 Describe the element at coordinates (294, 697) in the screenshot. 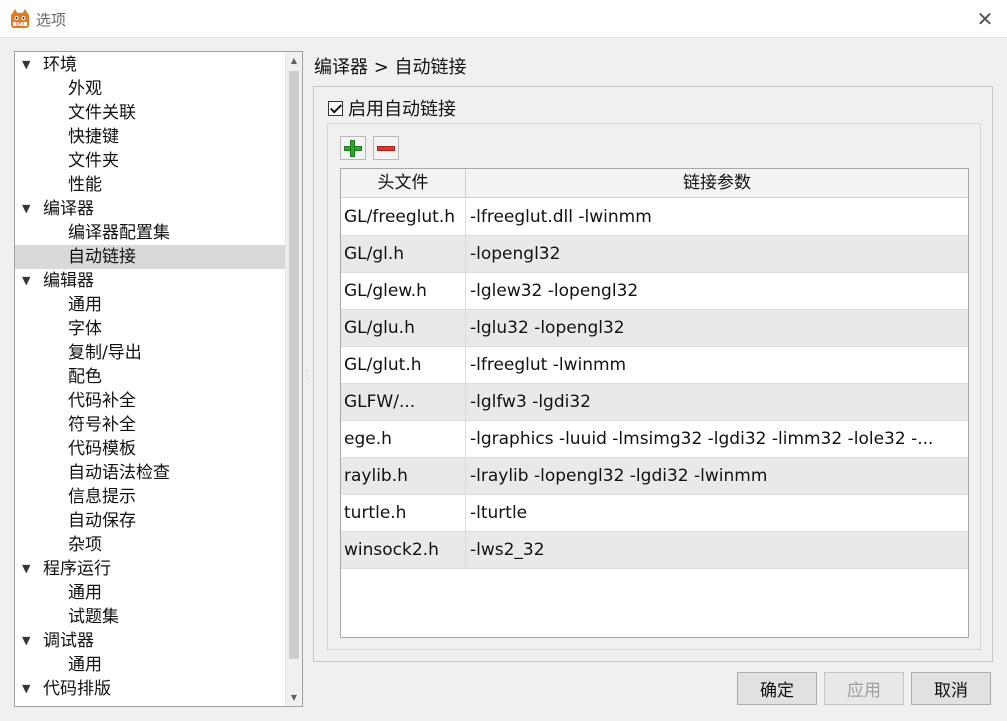

I see `scroll-down-arrow-icon: ▼` at that location.